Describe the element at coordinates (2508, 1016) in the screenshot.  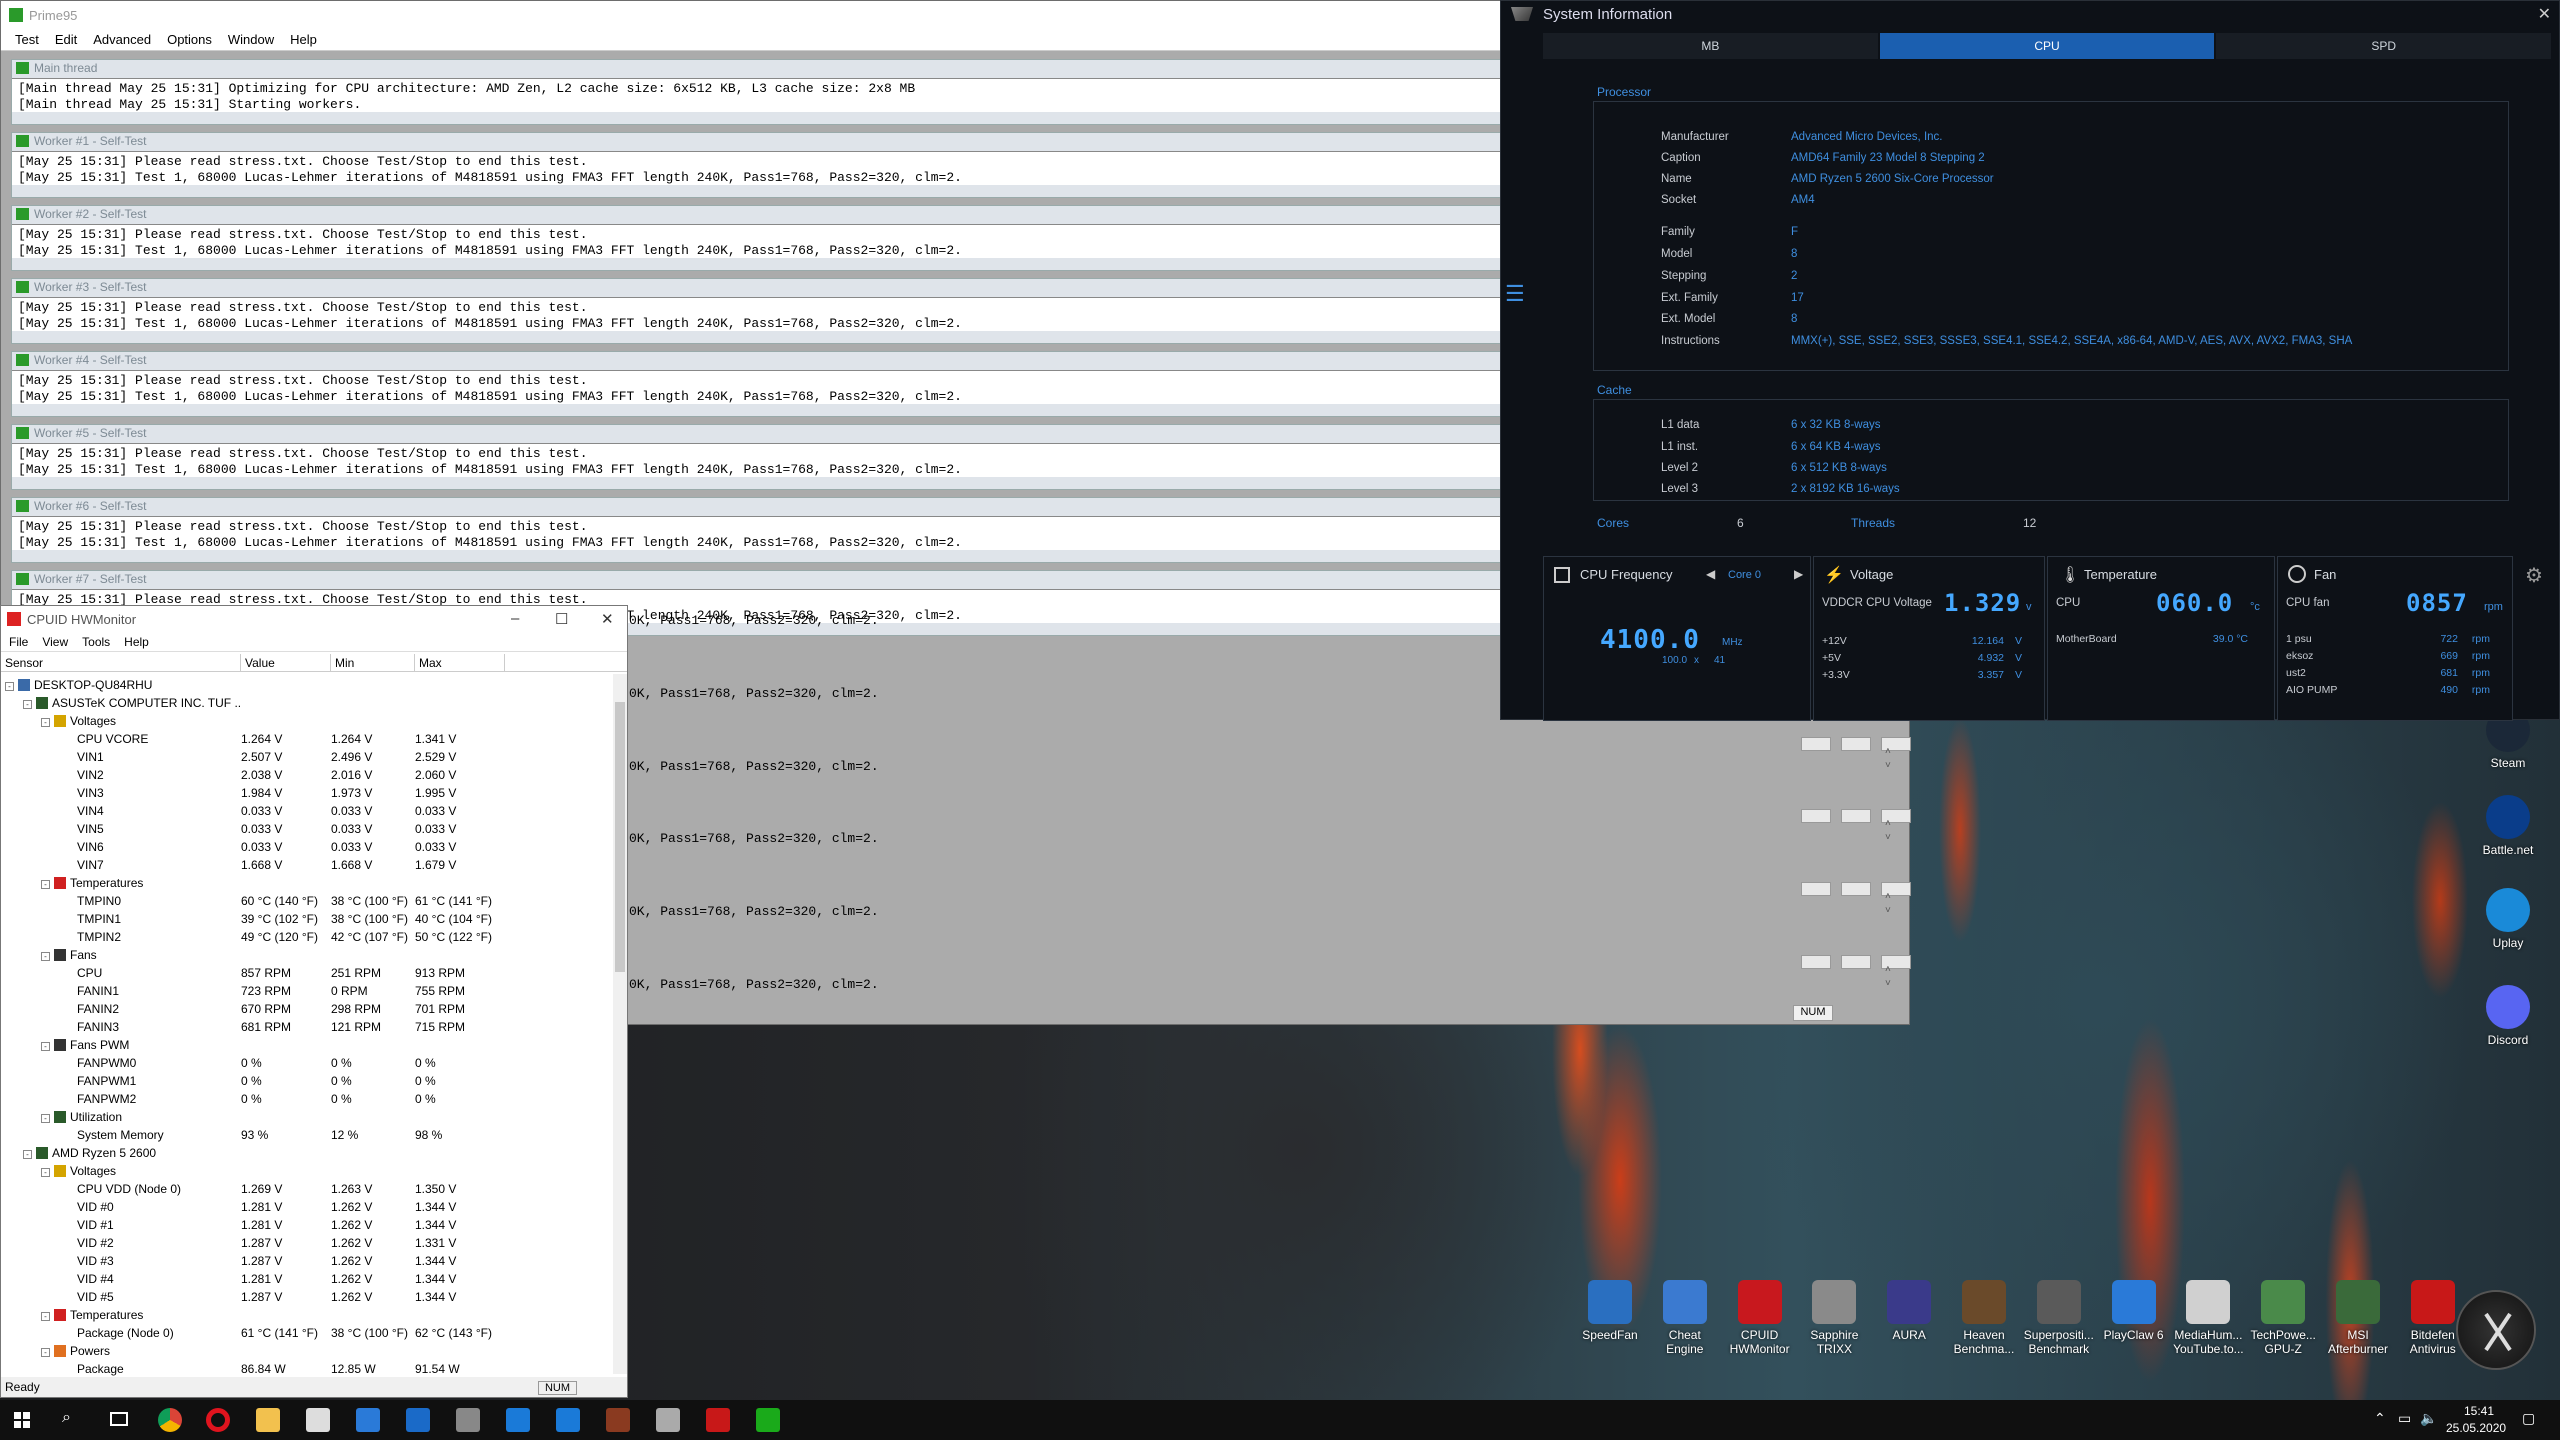
I see `desktop-shortcut: Discord` at that location.